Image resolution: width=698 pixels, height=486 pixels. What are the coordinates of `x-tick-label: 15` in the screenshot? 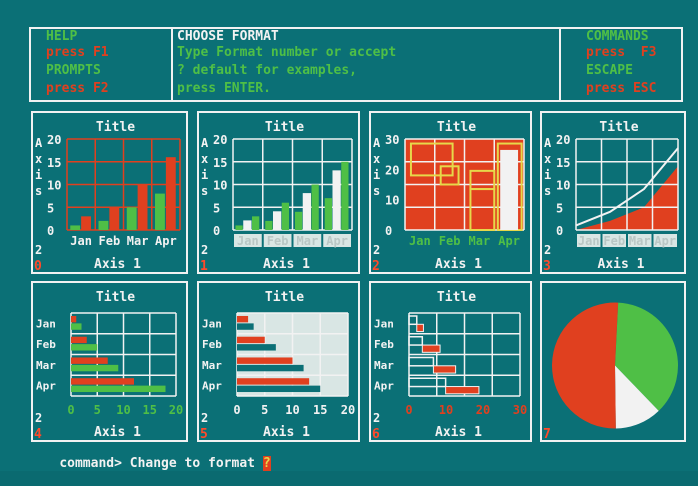 It's located at (320, 410).